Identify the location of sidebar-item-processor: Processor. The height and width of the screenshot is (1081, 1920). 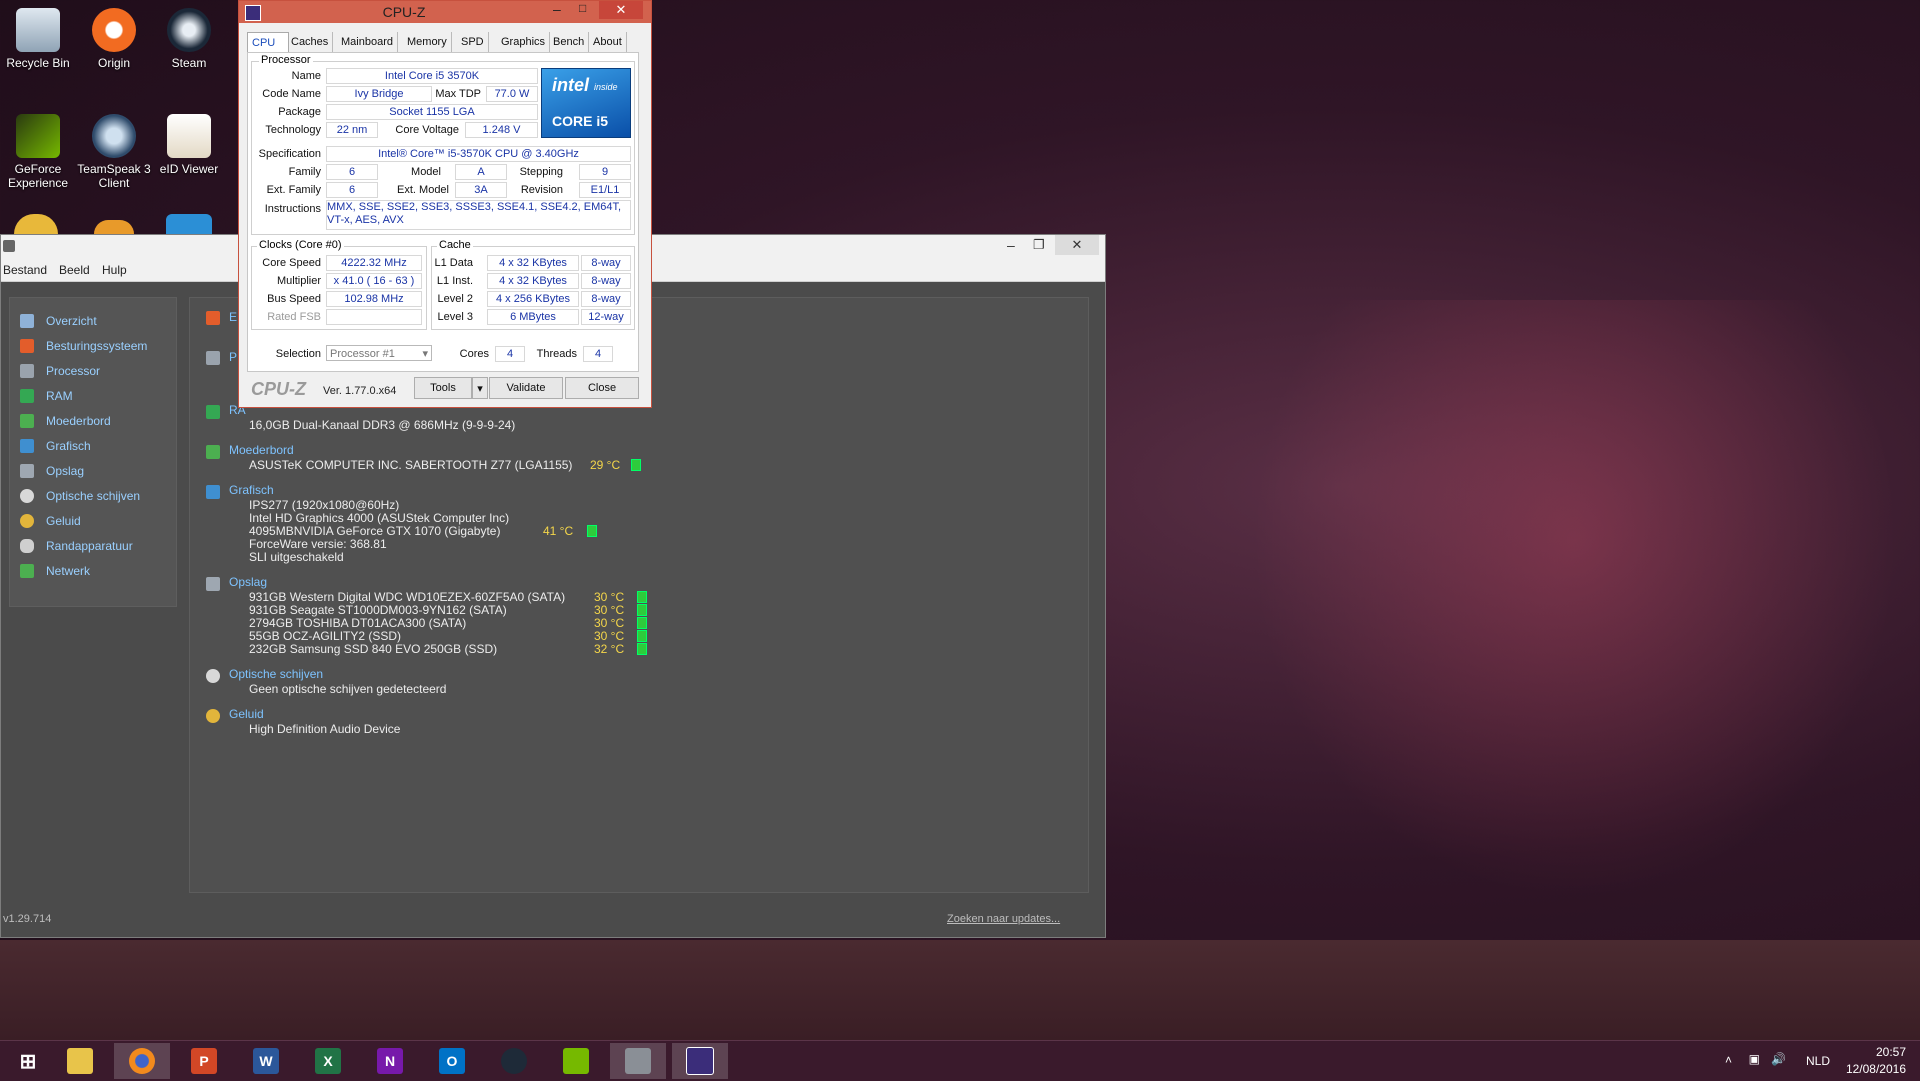
(60, 371).